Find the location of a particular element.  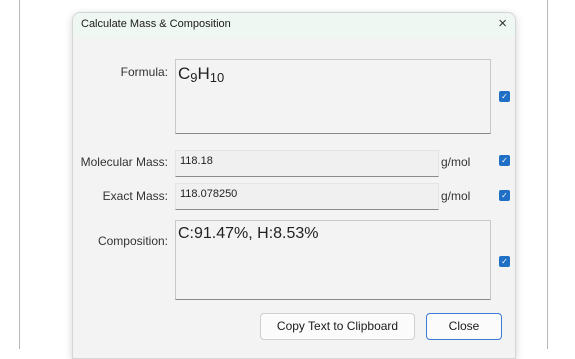

exact-mass-unit: g/mol is located at coordinates (456, 196).